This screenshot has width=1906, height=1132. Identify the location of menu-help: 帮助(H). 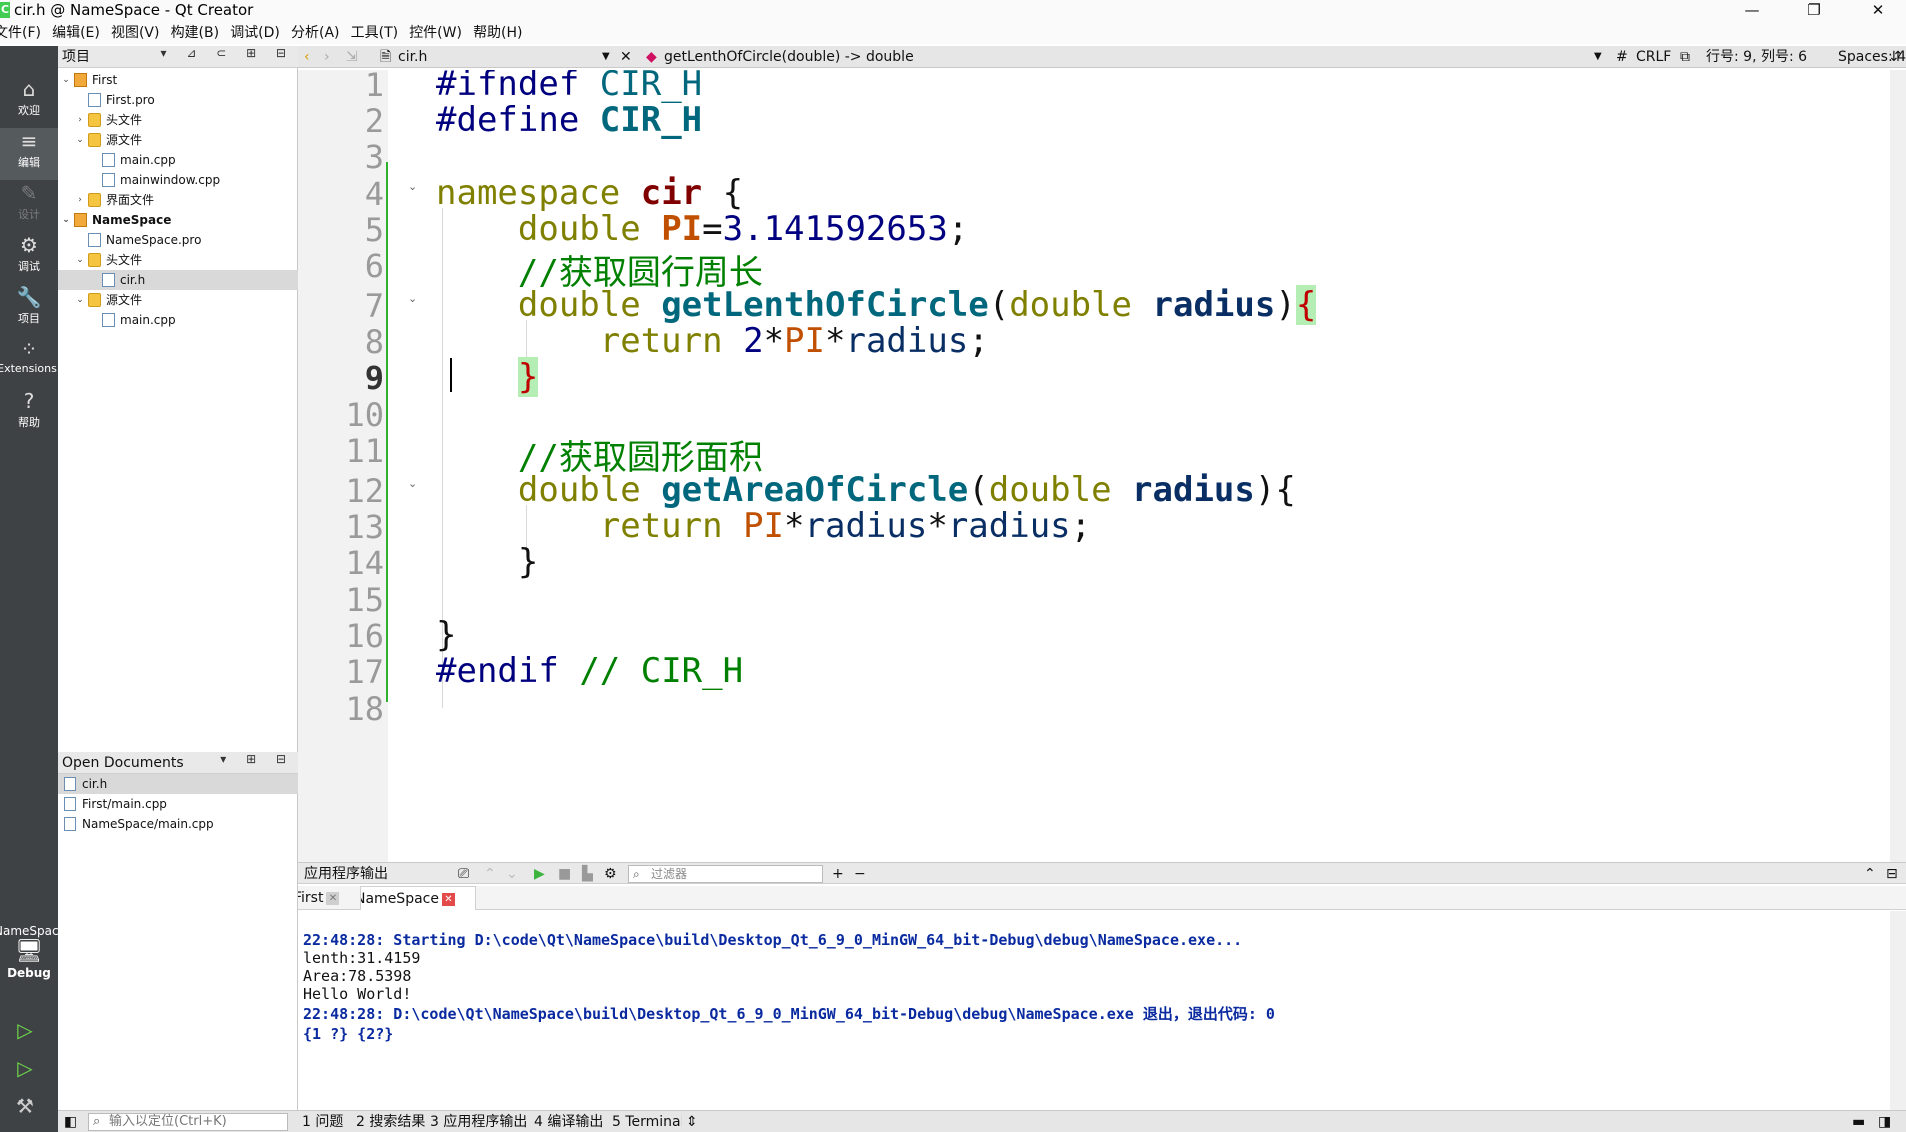
(497, 33).